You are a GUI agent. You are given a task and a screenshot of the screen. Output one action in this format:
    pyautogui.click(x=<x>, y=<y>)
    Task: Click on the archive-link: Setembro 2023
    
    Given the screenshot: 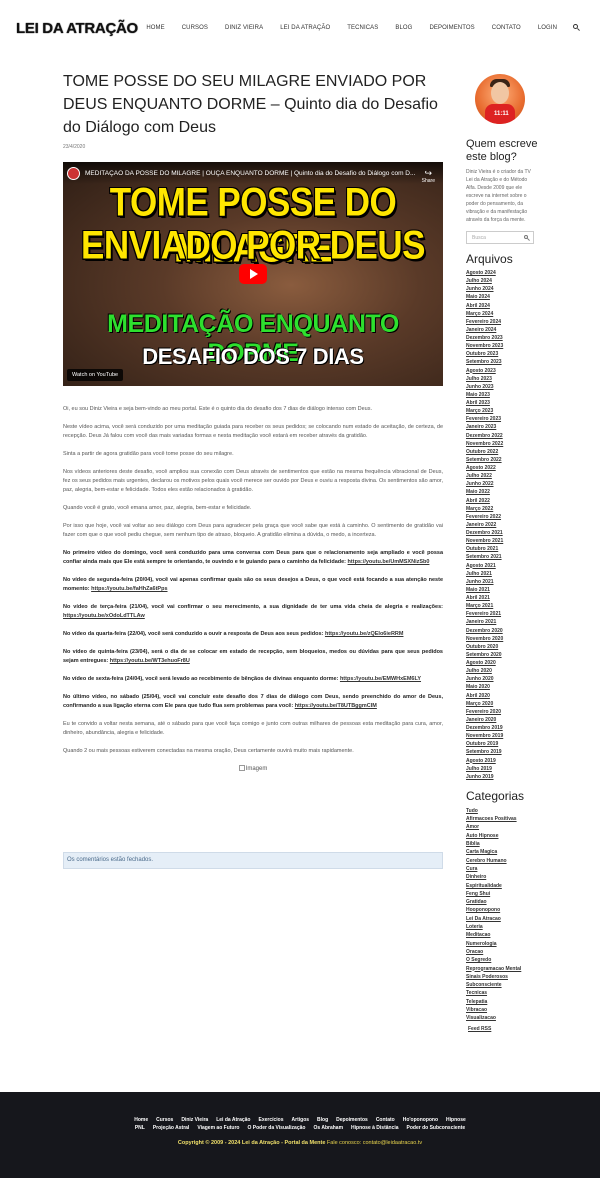 What is the action you would take?
    pyautogui.click(x=502, y=362)
    